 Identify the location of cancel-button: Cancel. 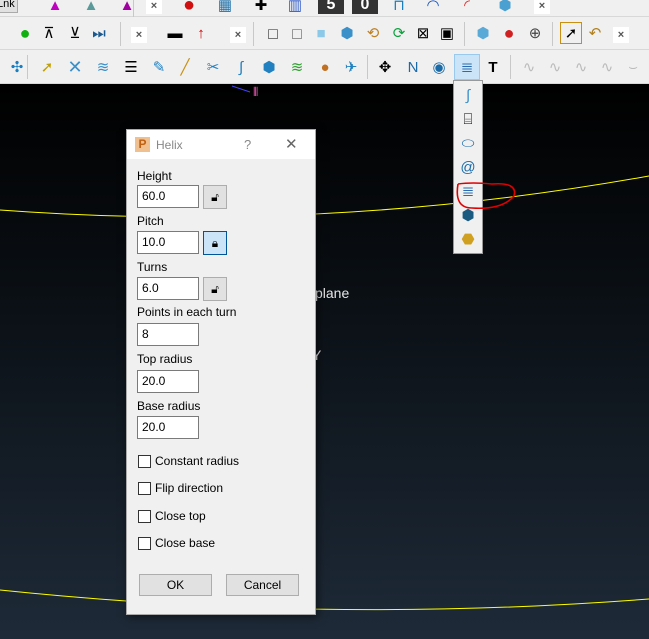
(262, 585).